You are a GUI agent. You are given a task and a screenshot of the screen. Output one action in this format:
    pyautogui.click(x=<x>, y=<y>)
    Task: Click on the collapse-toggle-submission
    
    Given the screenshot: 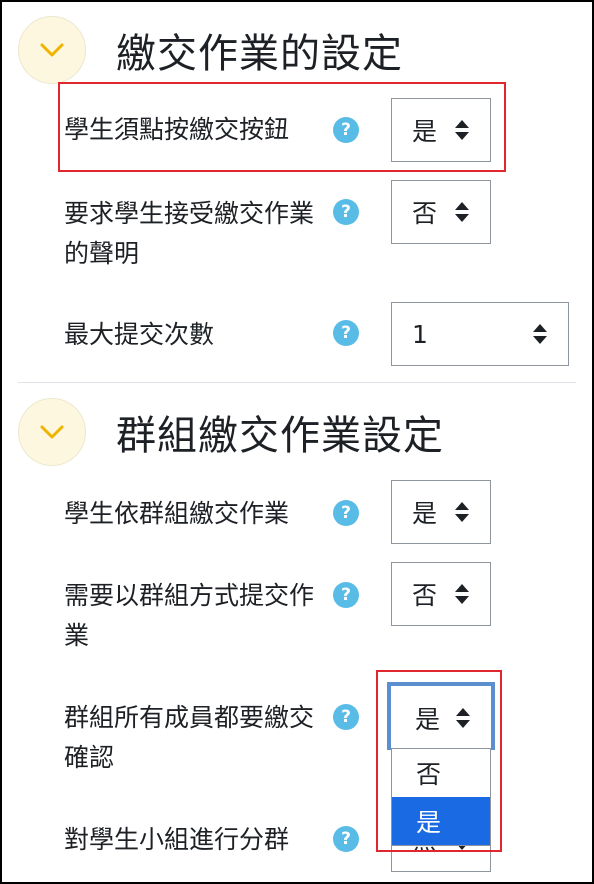 What is the action you would take?
    pyautogui.click(x=52, y=50)
    